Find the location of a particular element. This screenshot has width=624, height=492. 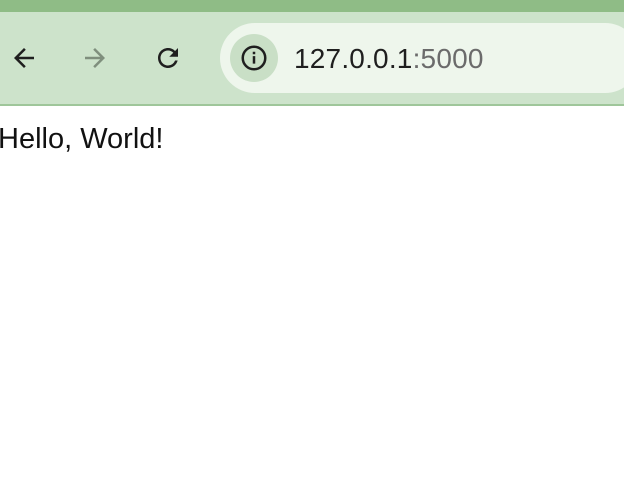

arrow-right-icon is located at coordinates (95, 58).